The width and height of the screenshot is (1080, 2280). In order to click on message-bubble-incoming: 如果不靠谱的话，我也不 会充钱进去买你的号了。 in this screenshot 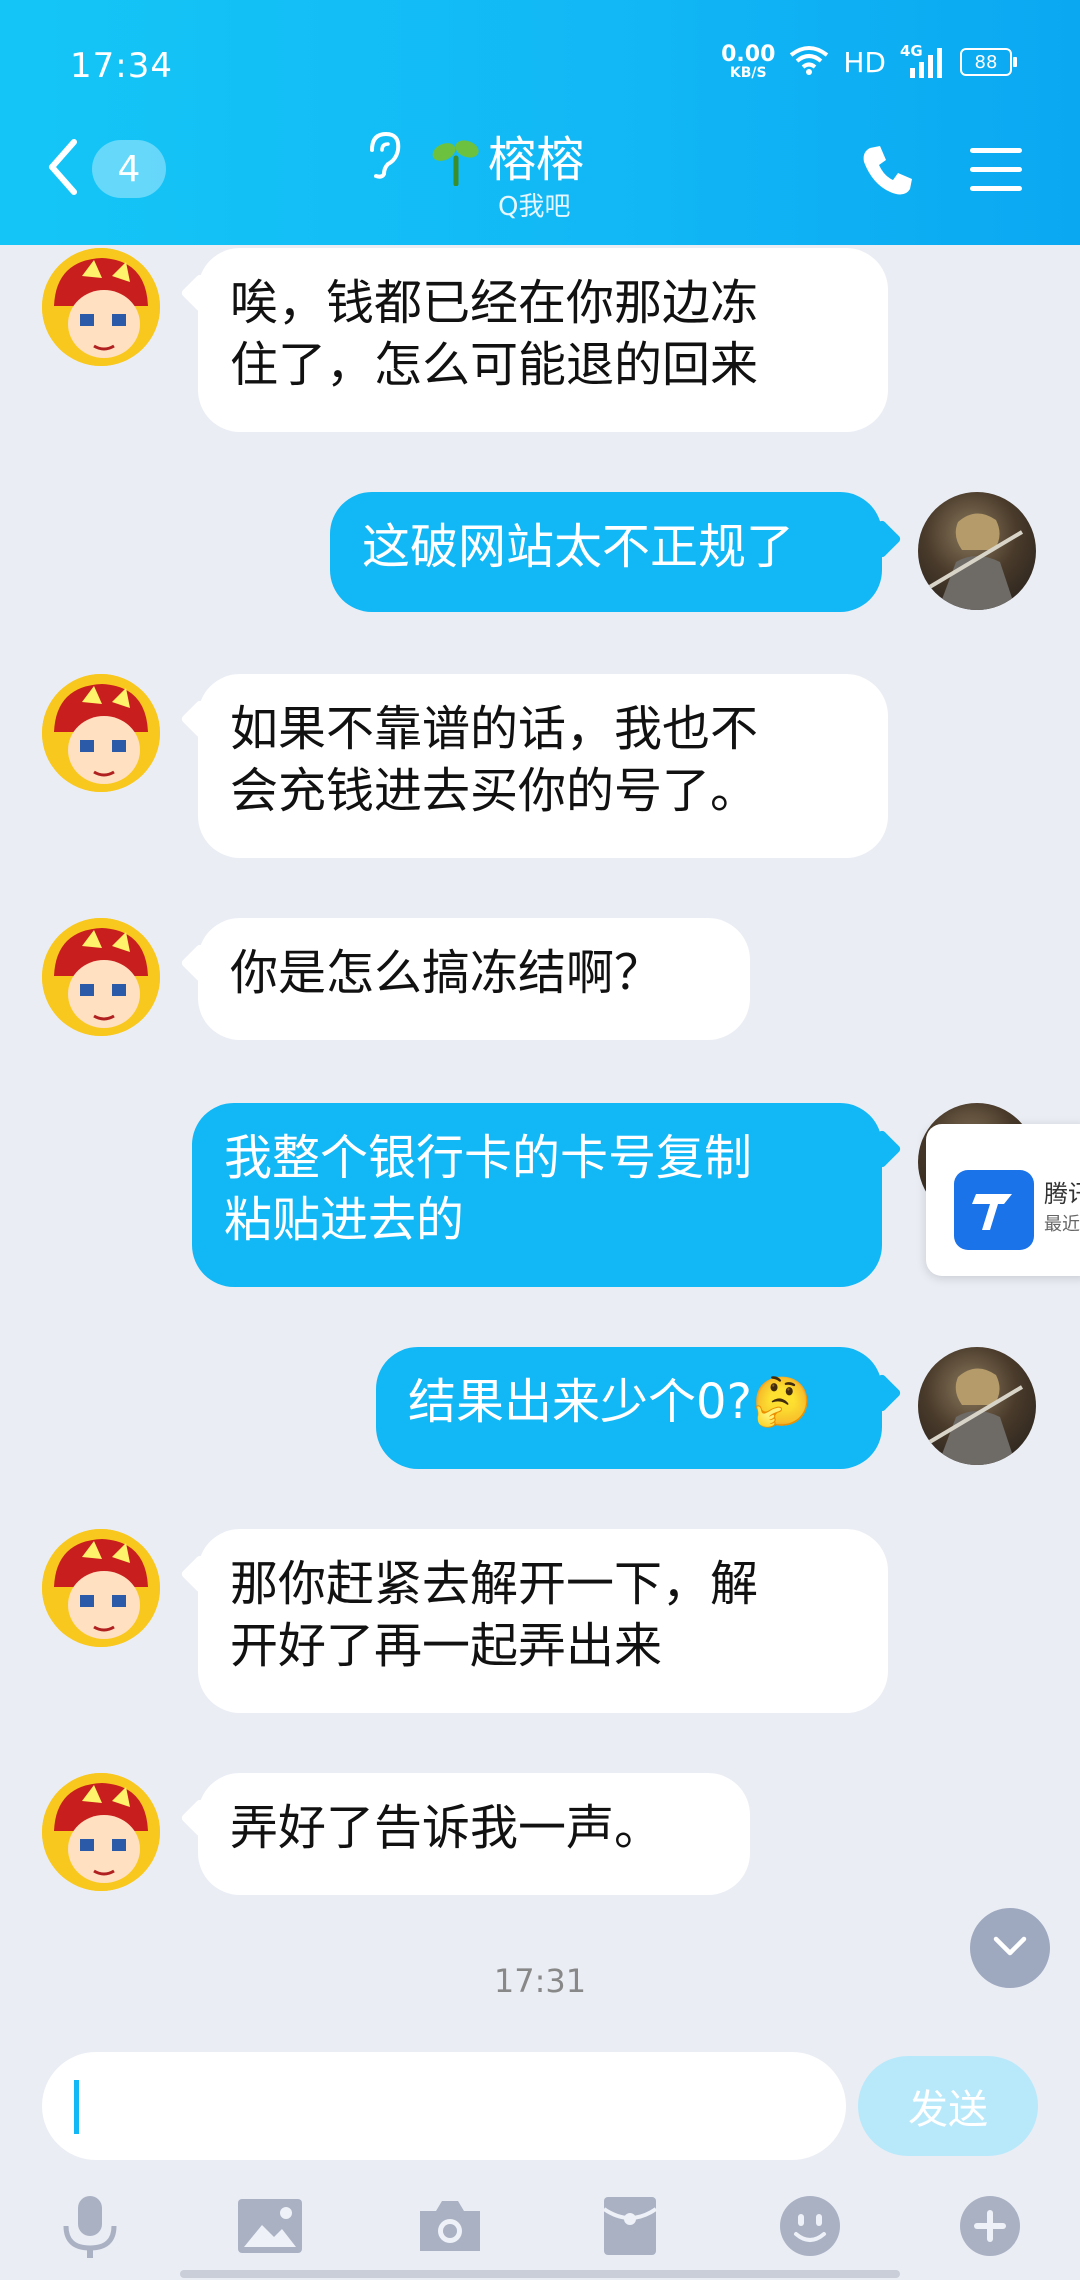, I will do `click(543, 766)`.